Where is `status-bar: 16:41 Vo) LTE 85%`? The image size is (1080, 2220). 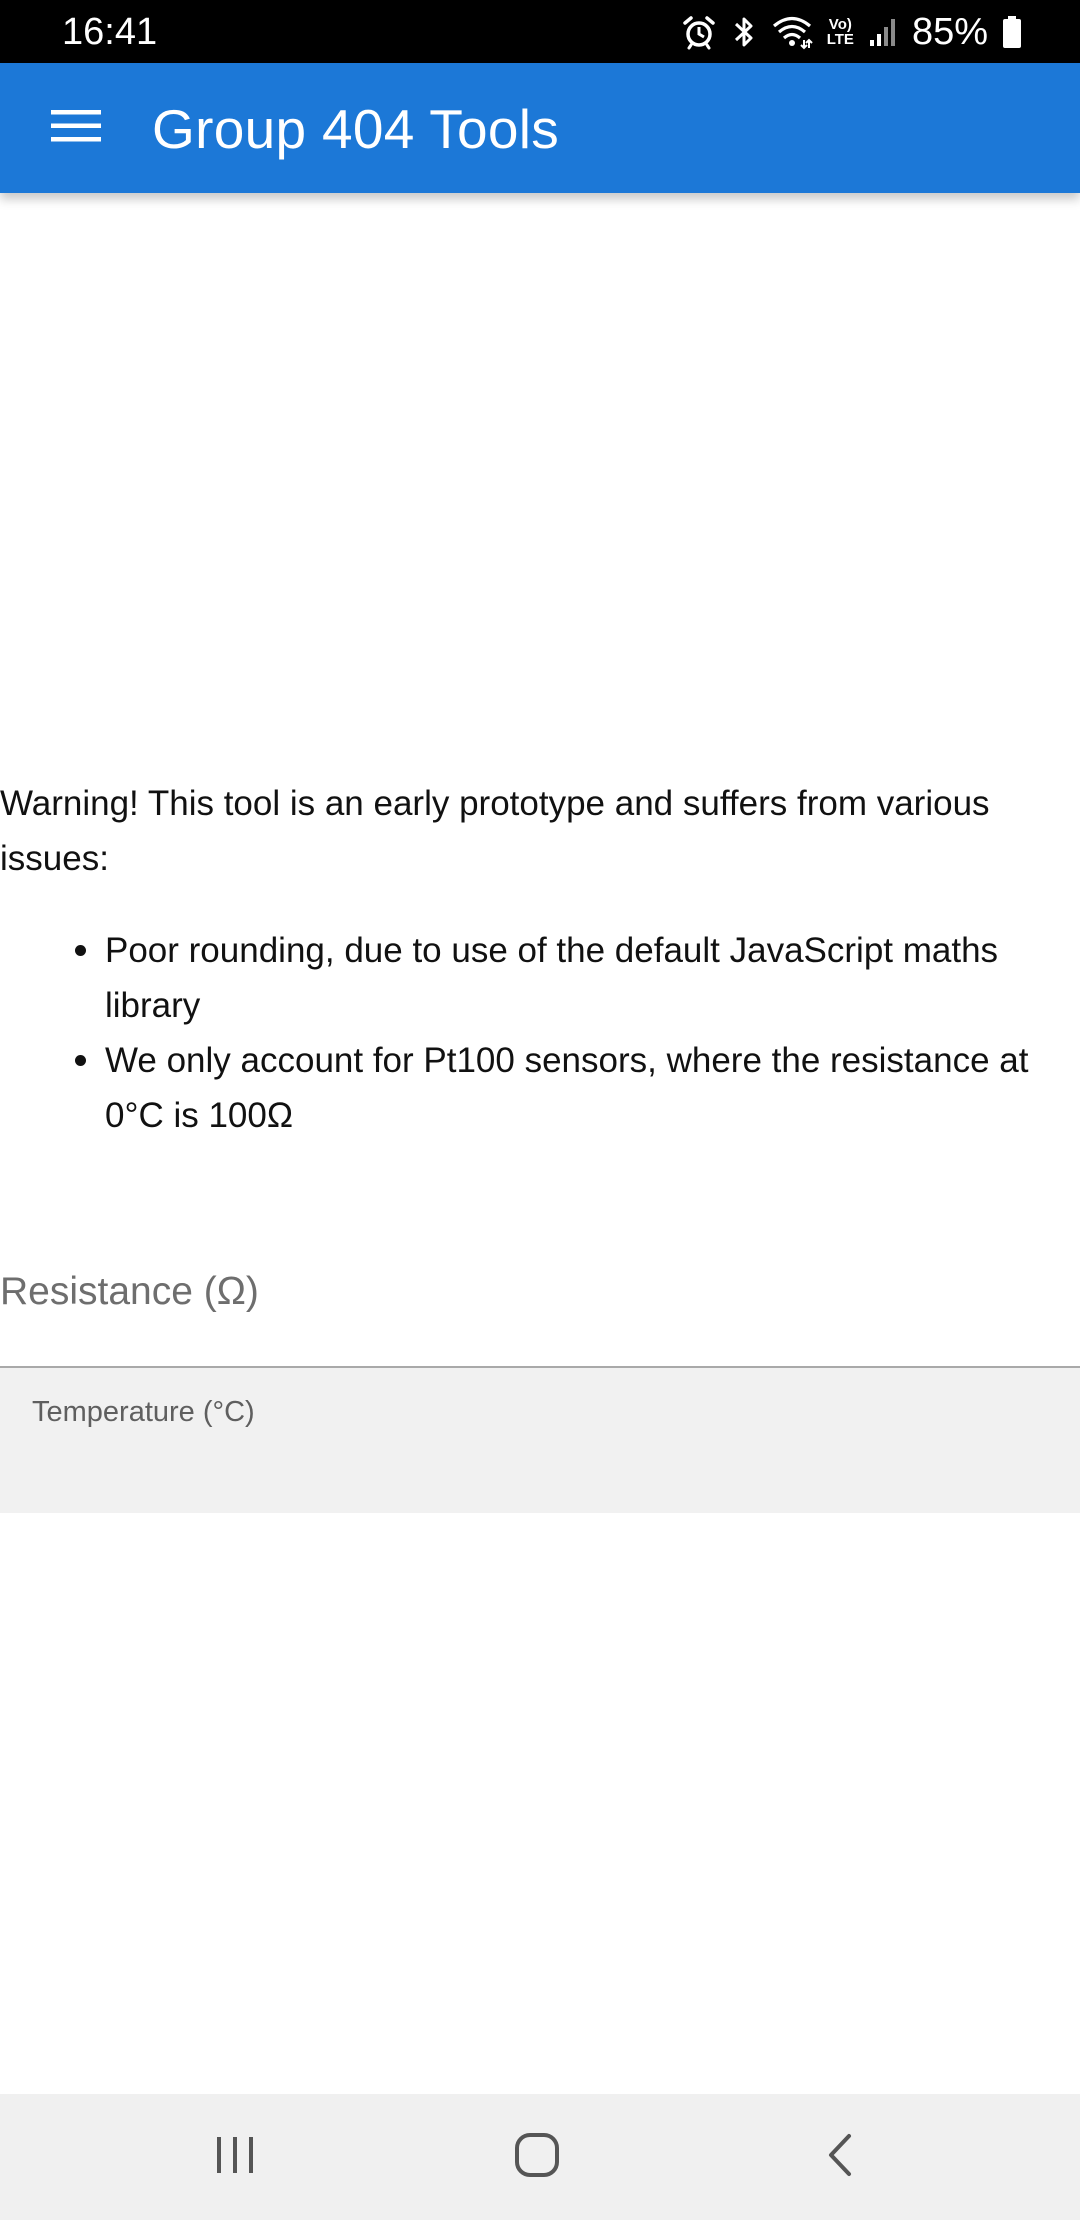
status-bar: 16:41 Vo) LTE 85% is located at coordinates (540, 31).